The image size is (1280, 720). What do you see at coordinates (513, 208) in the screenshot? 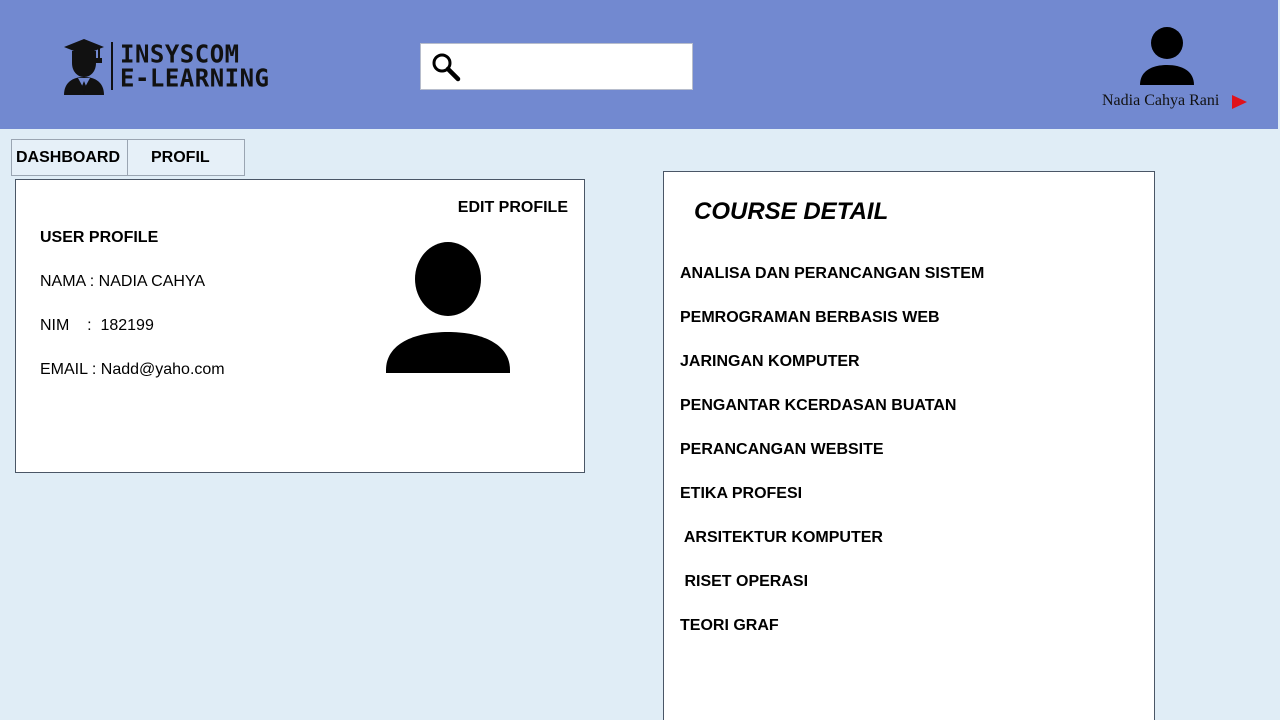
I see `edit-profile-button: EDIT PROFILE` at bounding box center [513, 208].